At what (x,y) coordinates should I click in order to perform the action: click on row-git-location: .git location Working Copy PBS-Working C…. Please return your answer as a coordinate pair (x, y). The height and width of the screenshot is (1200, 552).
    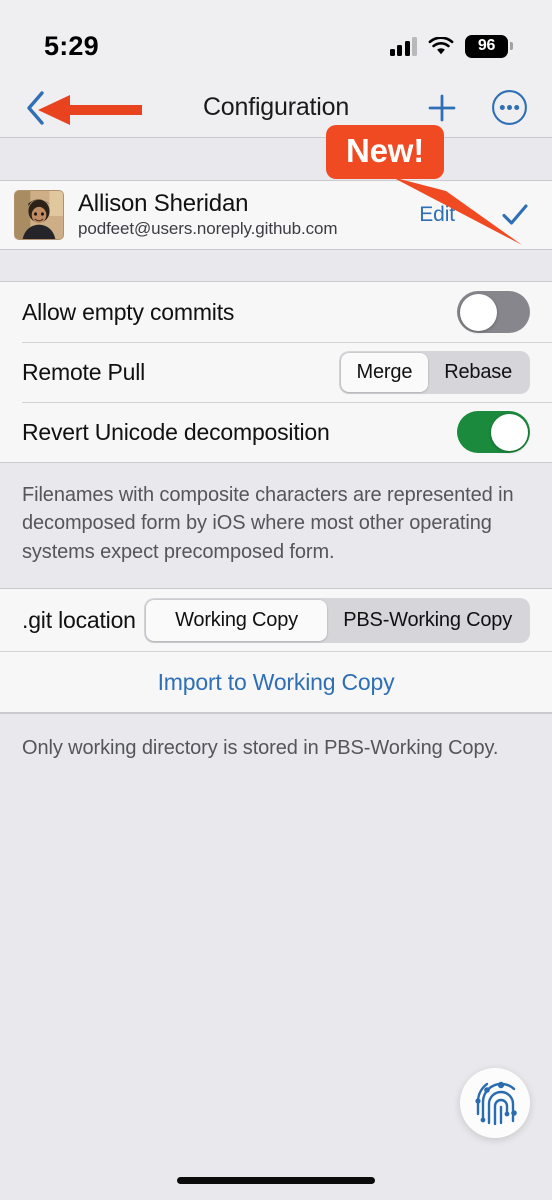
    Looking at the image, I should click on (276, 620).